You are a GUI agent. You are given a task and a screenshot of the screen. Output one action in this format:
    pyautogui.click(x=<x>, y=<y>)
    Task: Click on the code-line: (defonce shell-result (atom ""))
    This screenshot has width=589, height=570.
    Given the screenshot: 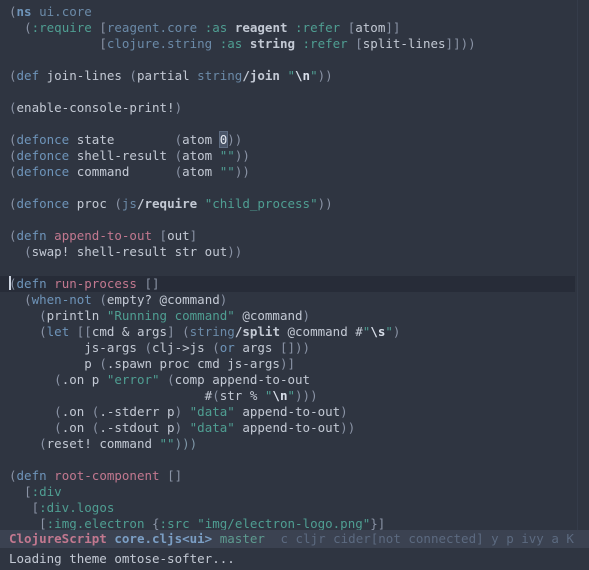 What is the action you would take?
    pyautogui.click(x=129, y=155)
    